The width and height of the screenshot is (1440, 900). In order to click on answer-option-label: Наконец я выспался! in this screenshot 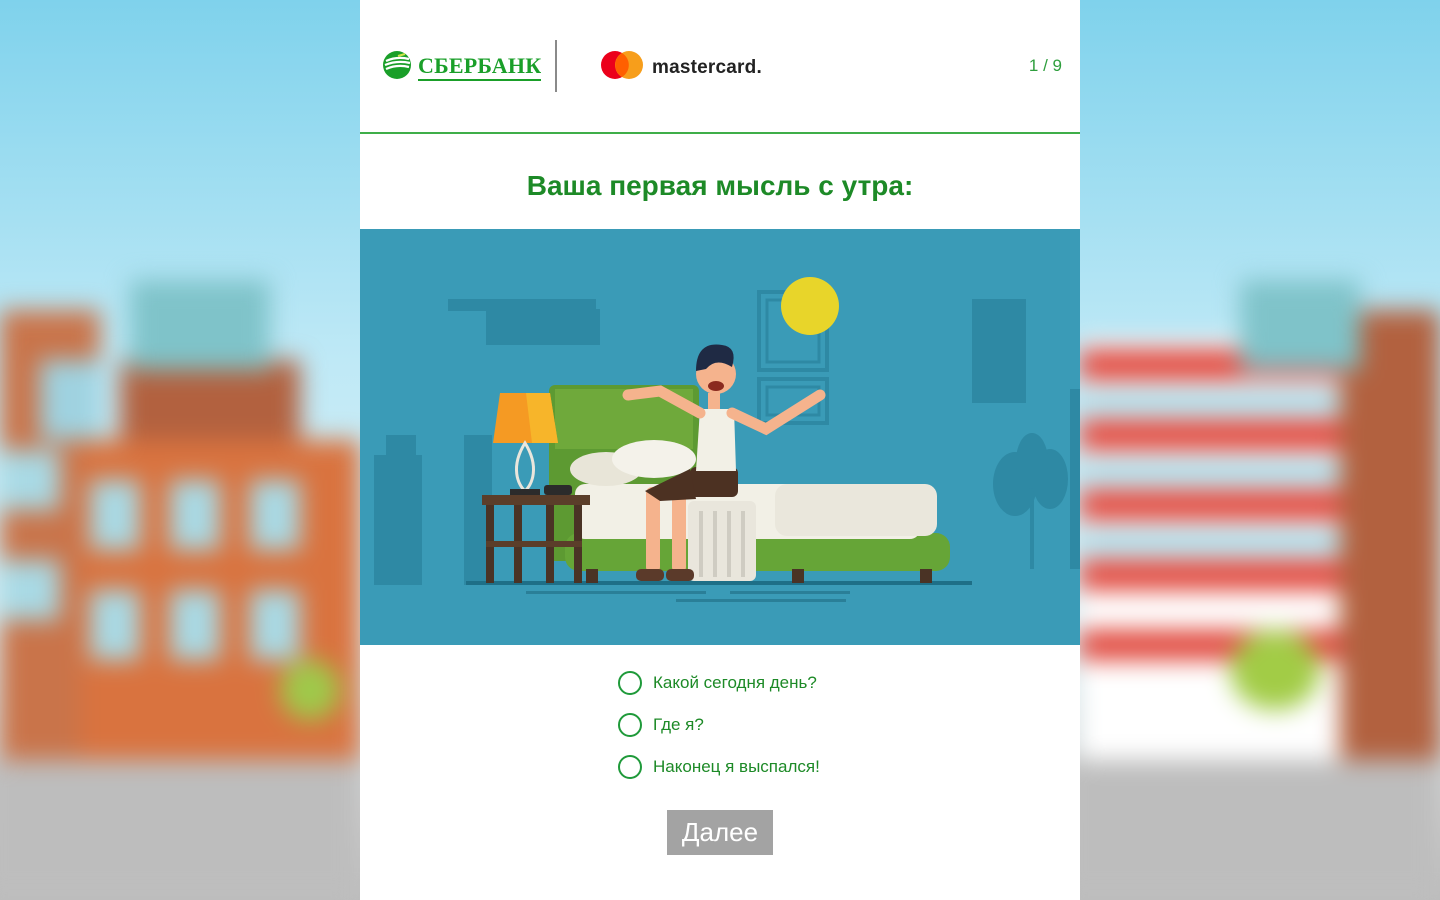, I will do `click(736, 766)`.